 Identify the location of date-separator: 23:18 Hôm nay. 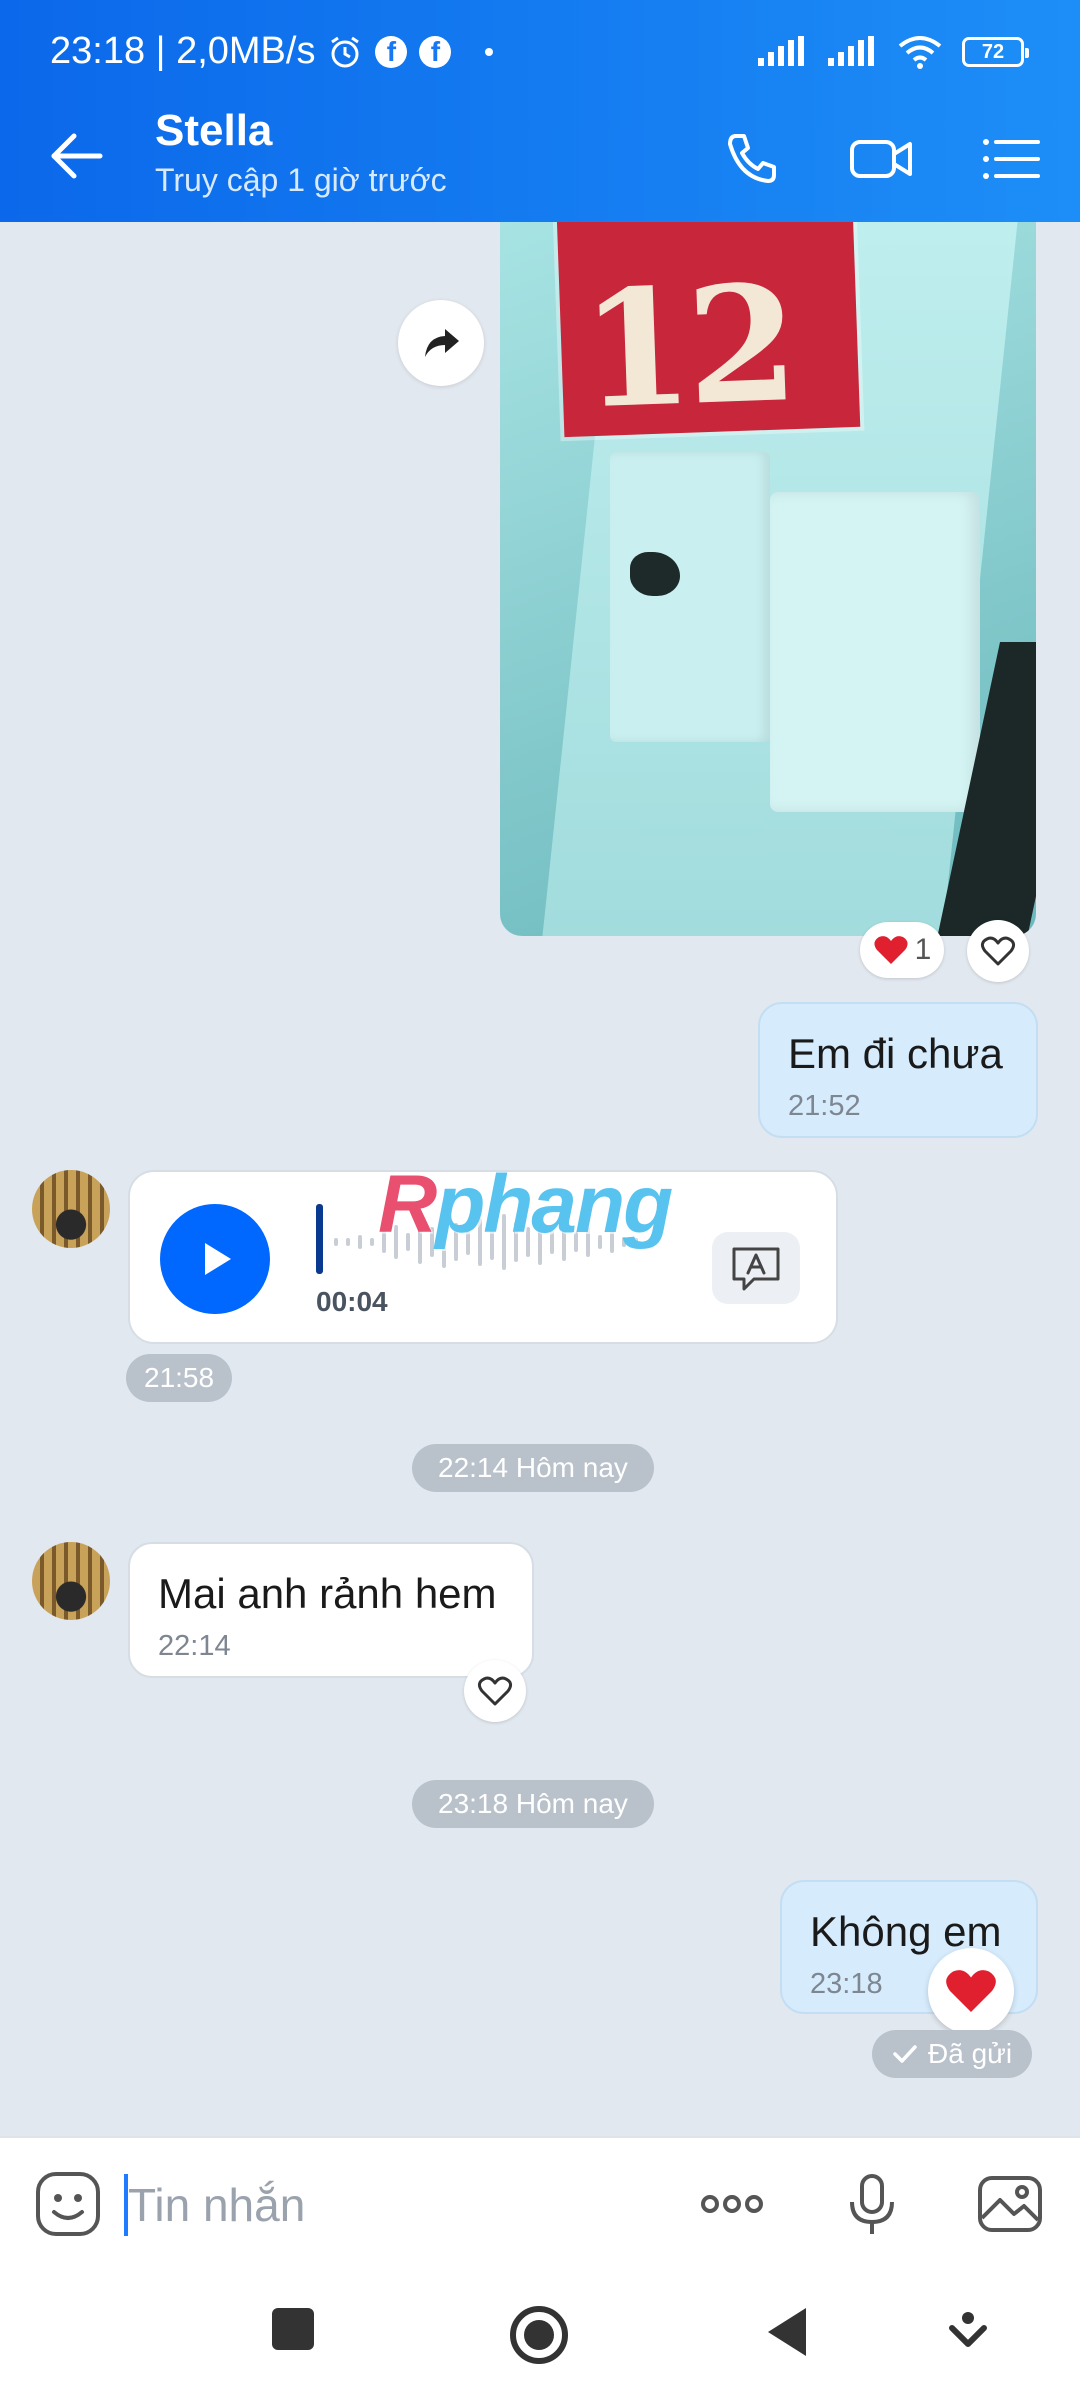
(533, 1804).